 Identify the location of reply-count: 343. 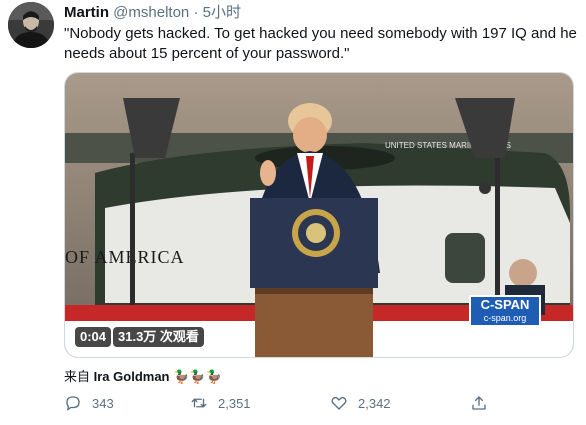
(103, 403).